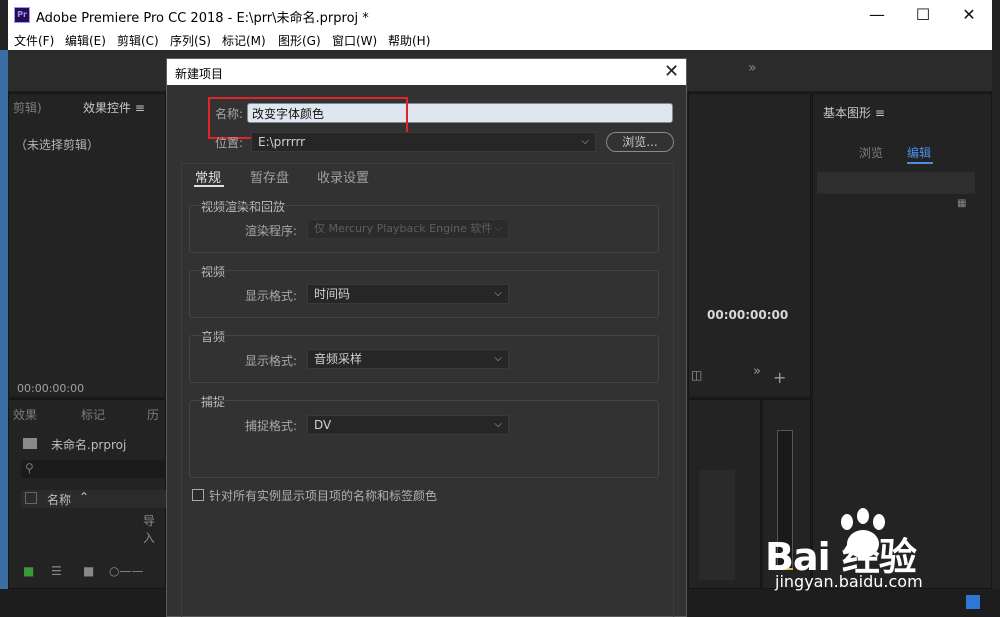 The width and height of the screenshot is (1000, 617). I want to click on minimize-button: —, so click(877, 15).